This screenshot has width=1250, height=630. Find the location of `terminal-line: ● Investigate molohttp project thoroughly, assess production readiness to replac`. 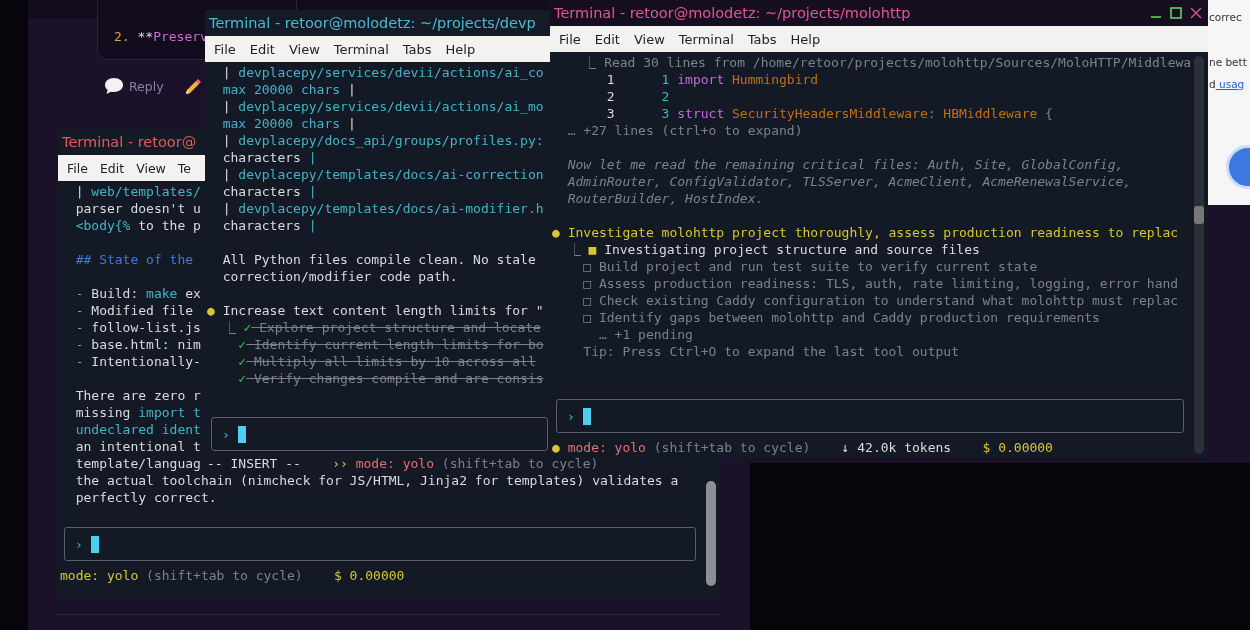

terminal-line: ● Investigate molohttp project thoroughly, assess production readiness to replac is located at coordinates (865, 232).